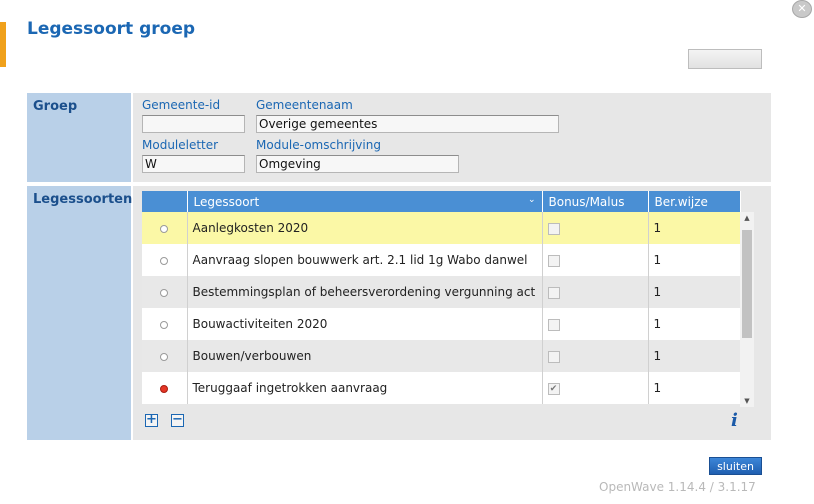  I want to click on version-label: OpenWave 1.14.4 / 3.1.17, so click(677, 487).